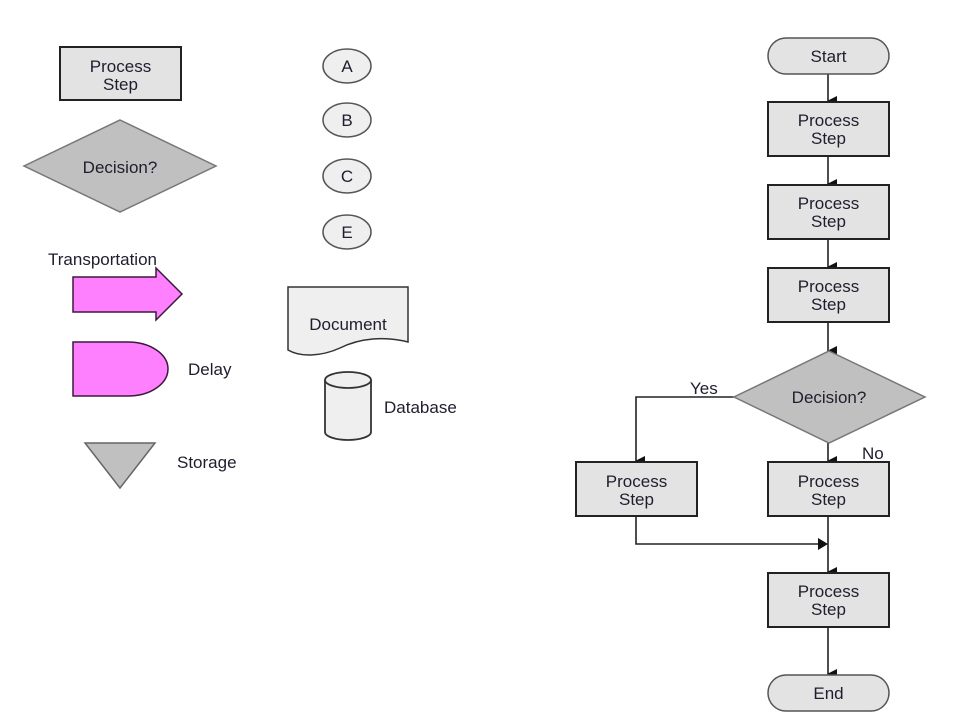 This screenshot has height=720, width=960. I want to click on flow-step-3: Process Step, so click(828, 295).